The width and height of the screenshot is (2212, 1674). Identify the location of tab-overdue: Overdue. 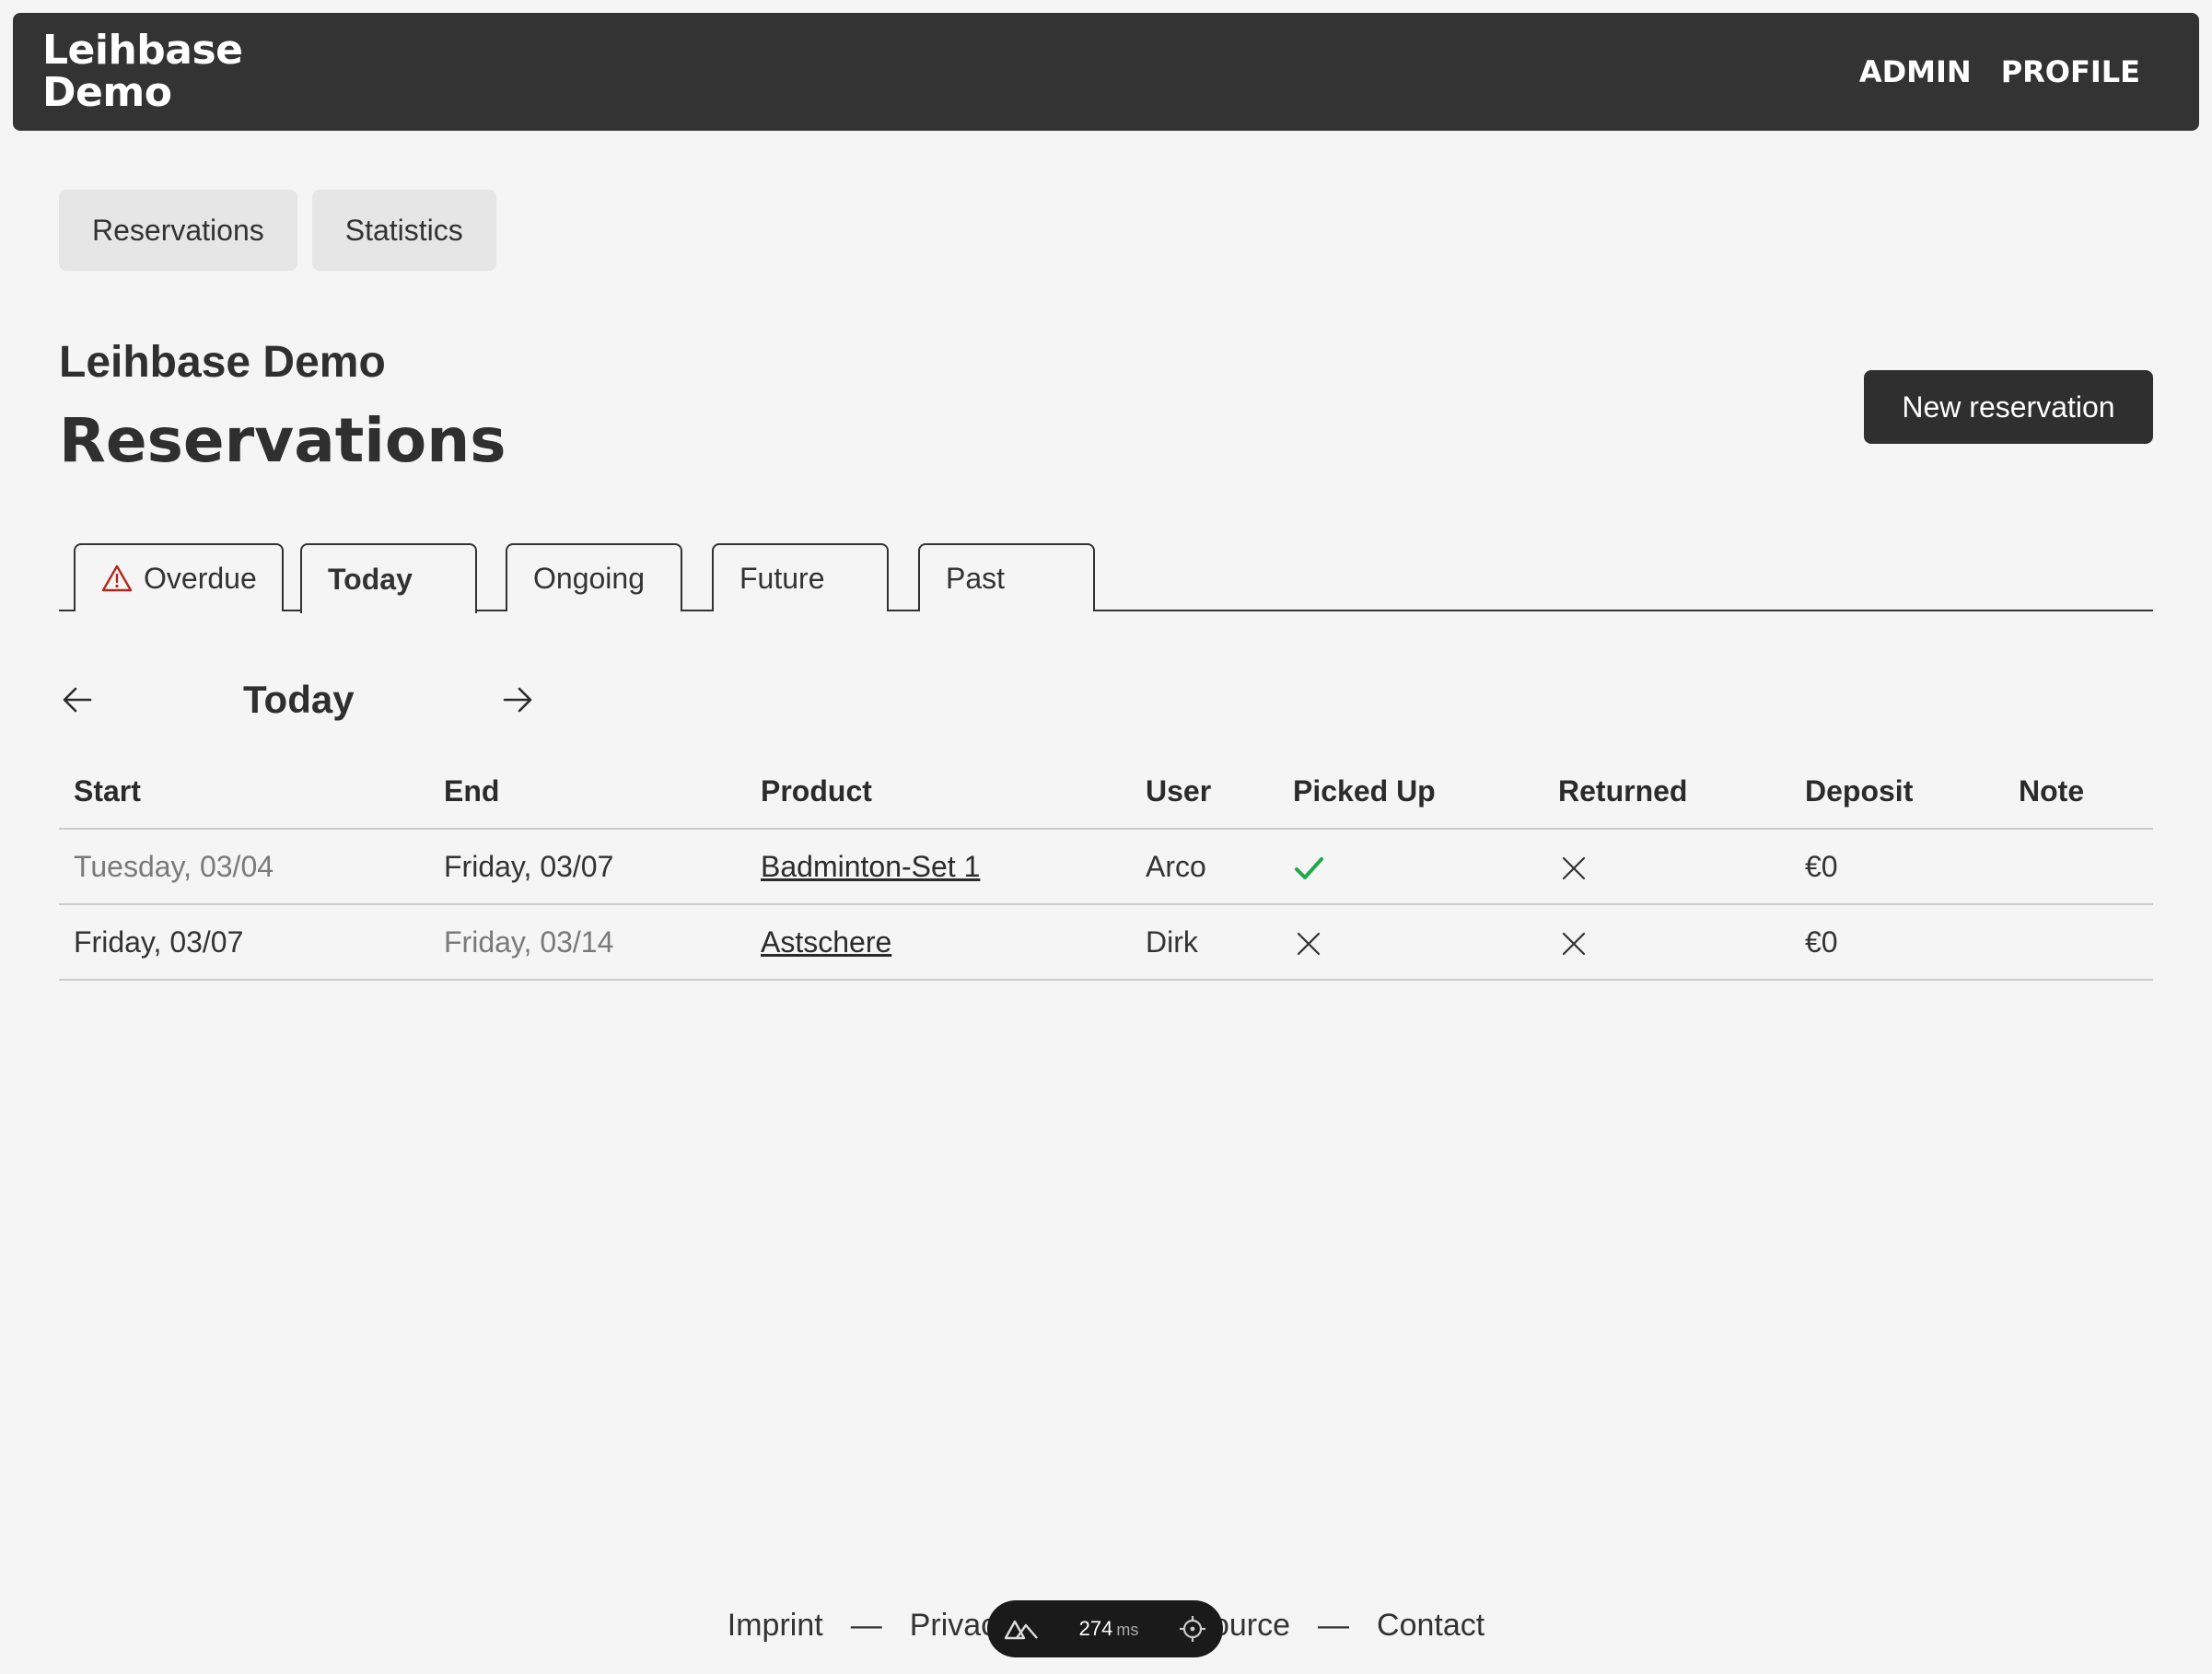
(179, 577).